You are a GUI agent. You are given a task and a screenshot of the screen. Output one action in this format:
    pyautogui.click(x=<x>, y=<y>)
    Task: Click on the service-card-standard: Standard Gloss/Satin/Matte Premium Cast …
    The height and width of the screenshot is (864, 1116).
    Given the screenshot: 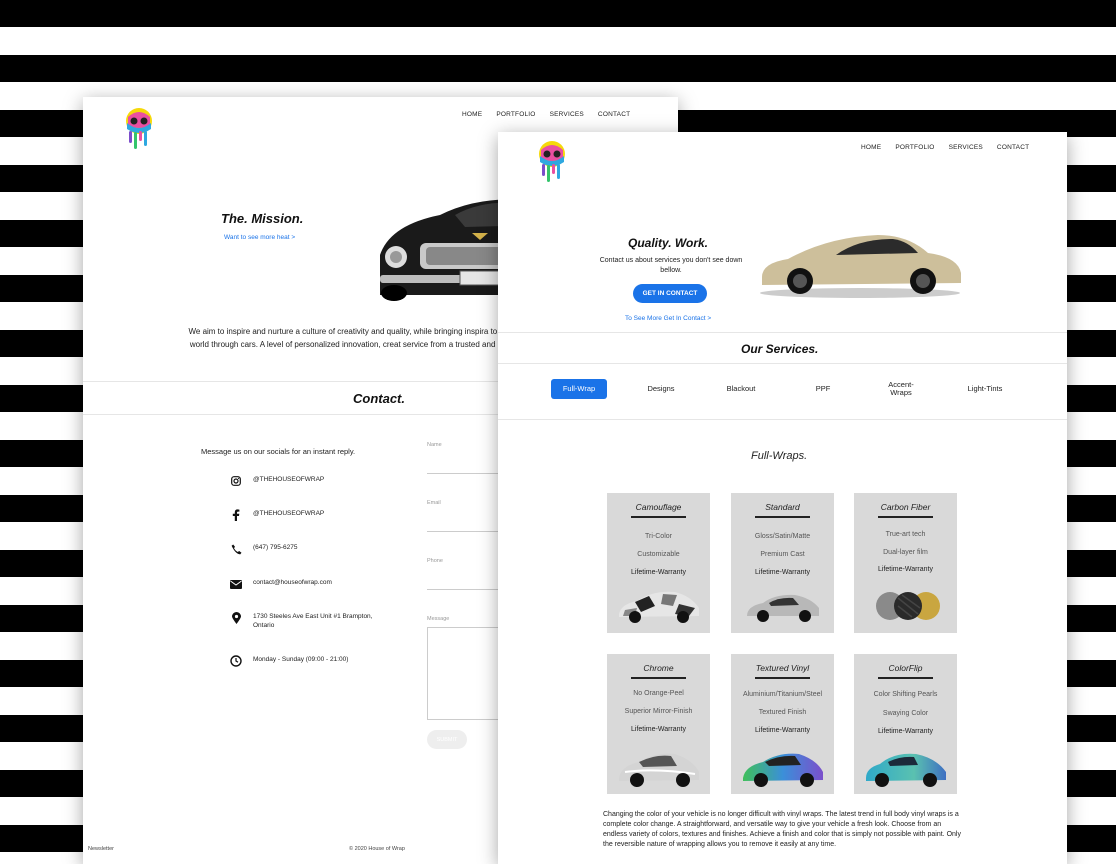 What is the action you would take?
    pyautogui.click(x=782, y=563)
    